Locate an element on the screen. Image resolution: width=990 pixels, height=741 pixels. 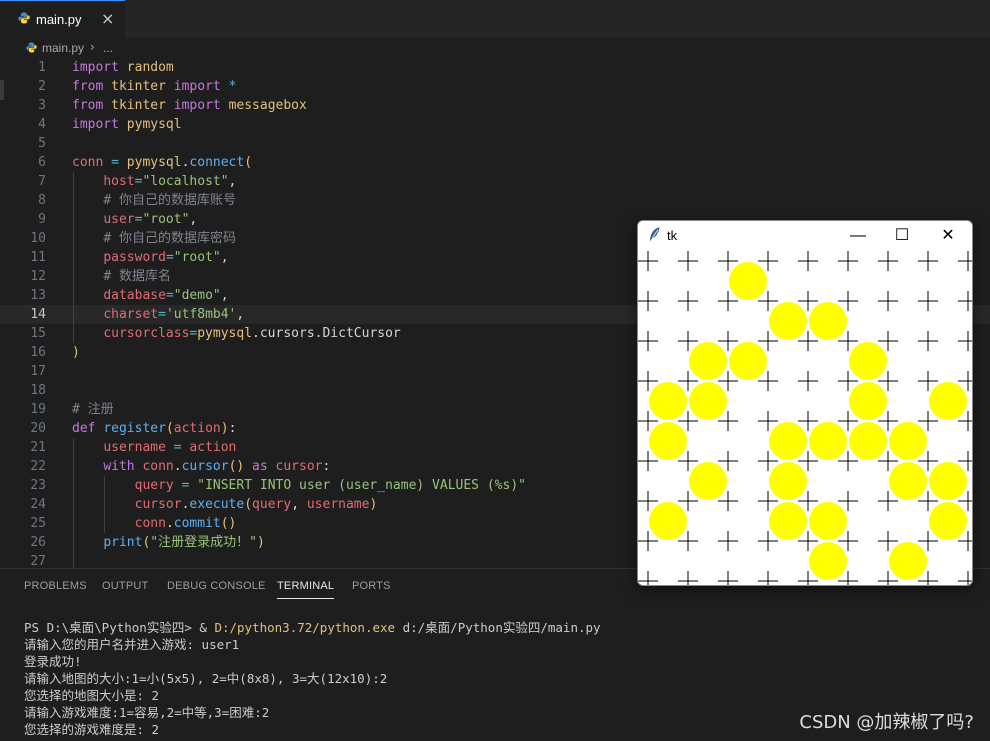
code-text: host="localhost", is located at coordinates (170, 181).